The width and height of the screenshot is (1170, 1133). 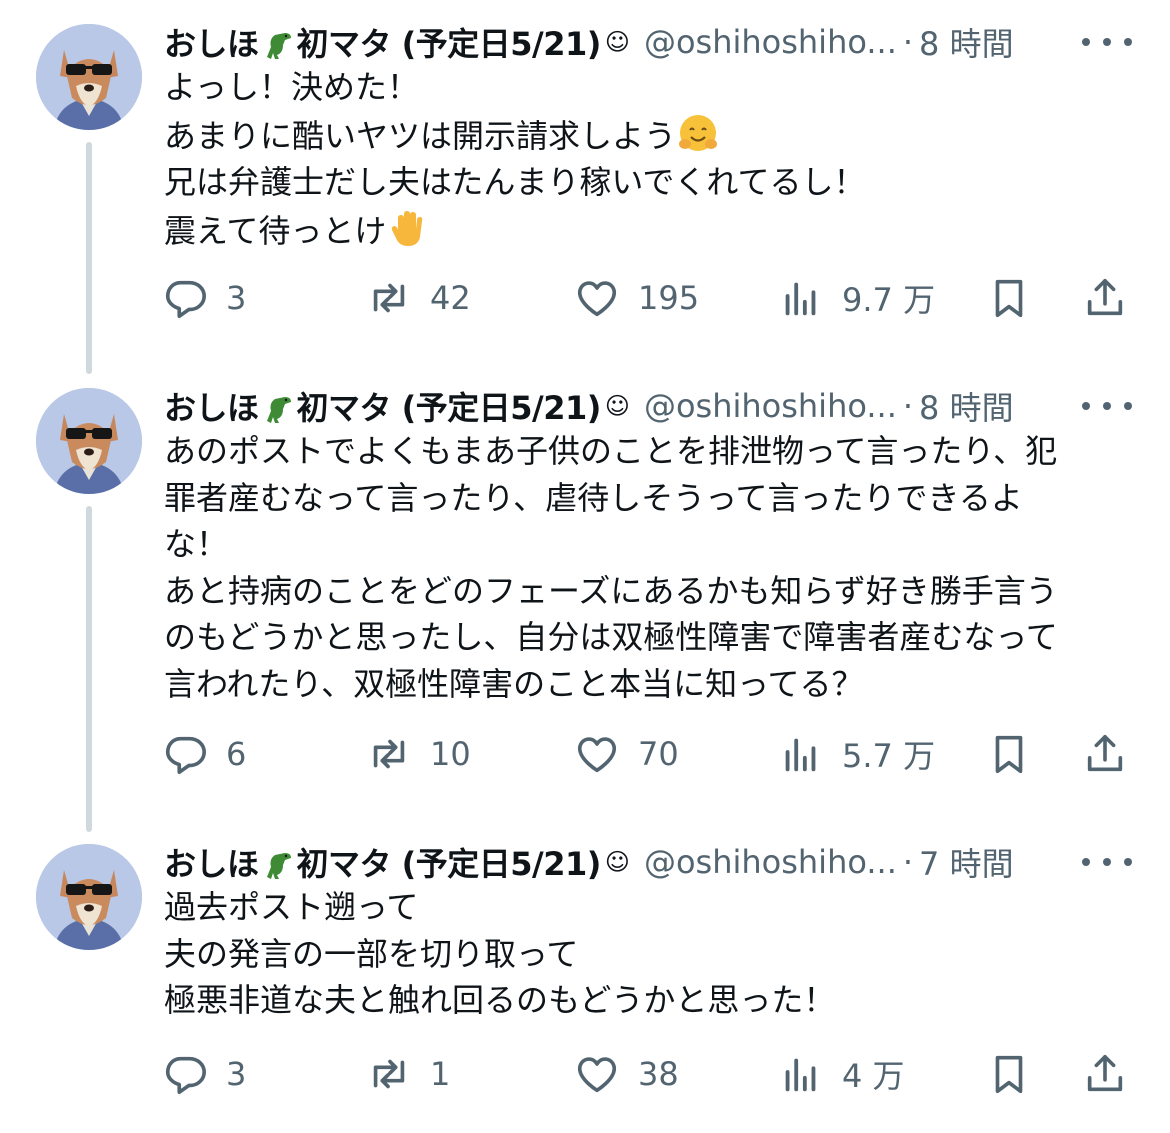 I want to click on views-button: 5.7 万, so click(x=856, y=754).